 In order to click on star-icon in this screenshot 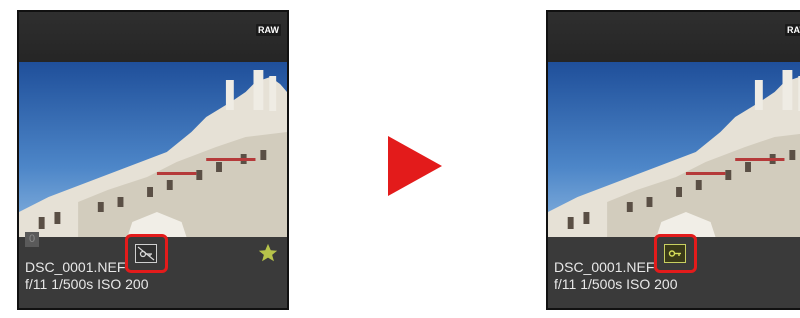, I will do `click(268, 253)`.